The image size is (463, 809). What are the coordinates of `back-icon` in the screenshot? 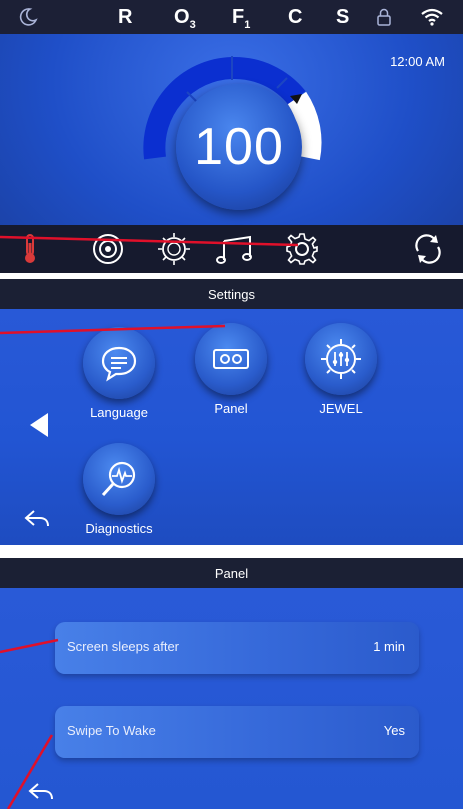 It's located at (37, 518).